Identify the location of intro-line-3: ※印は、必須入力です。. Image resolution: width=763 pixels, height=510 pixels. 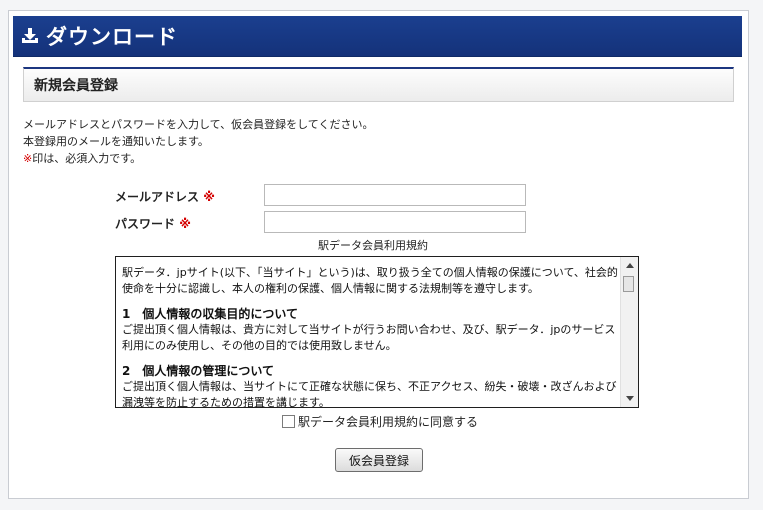
(198, 158).